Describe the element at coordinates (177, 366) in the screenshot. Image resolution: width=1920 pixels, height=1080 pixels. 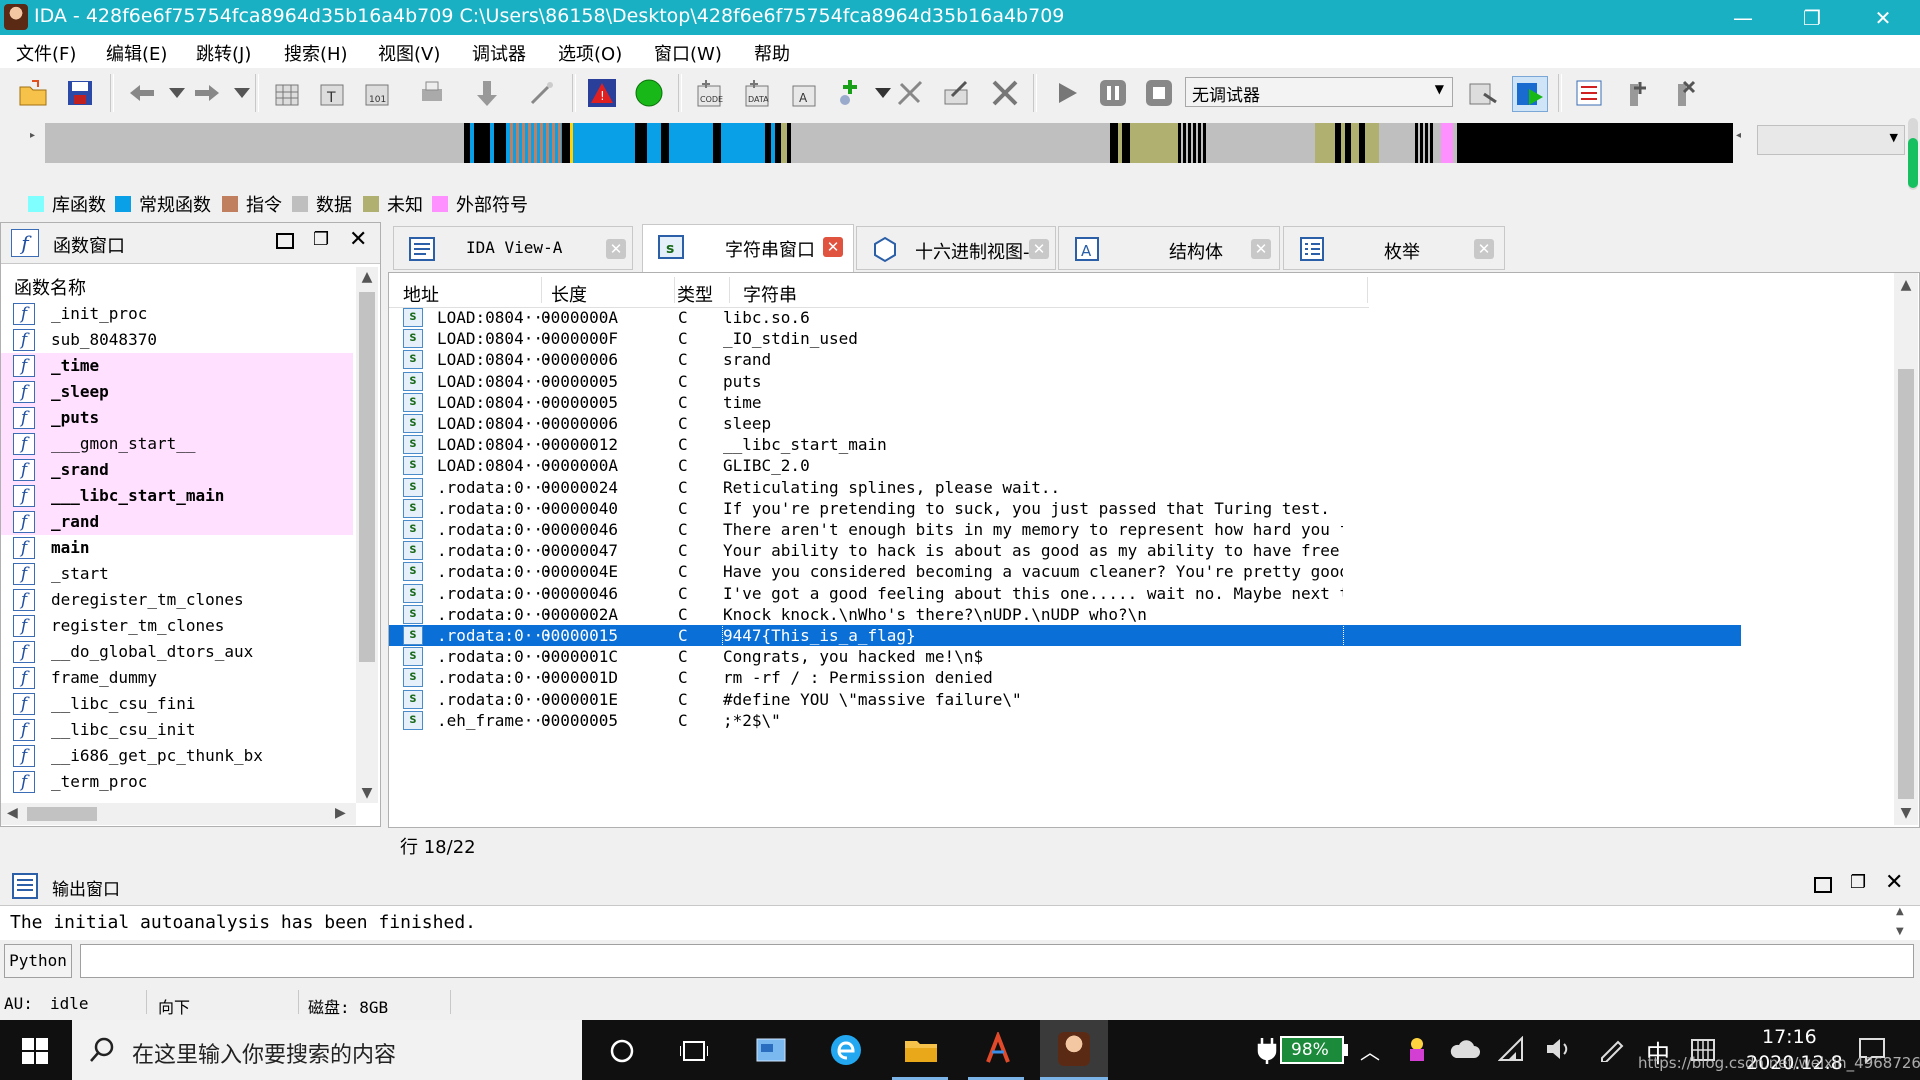
I see `function-list-item: f _time` at that location.